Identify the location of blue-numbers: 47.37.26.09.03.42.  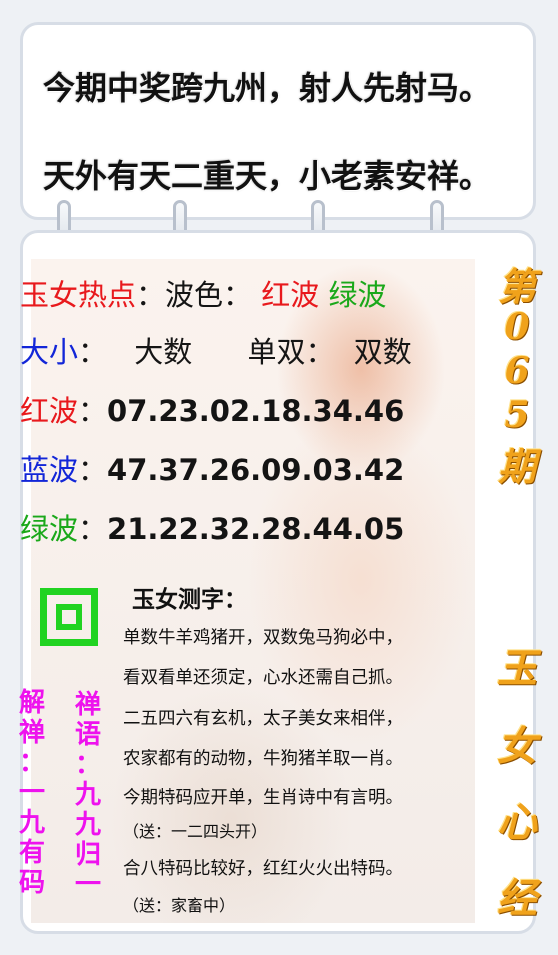
(256, 470).